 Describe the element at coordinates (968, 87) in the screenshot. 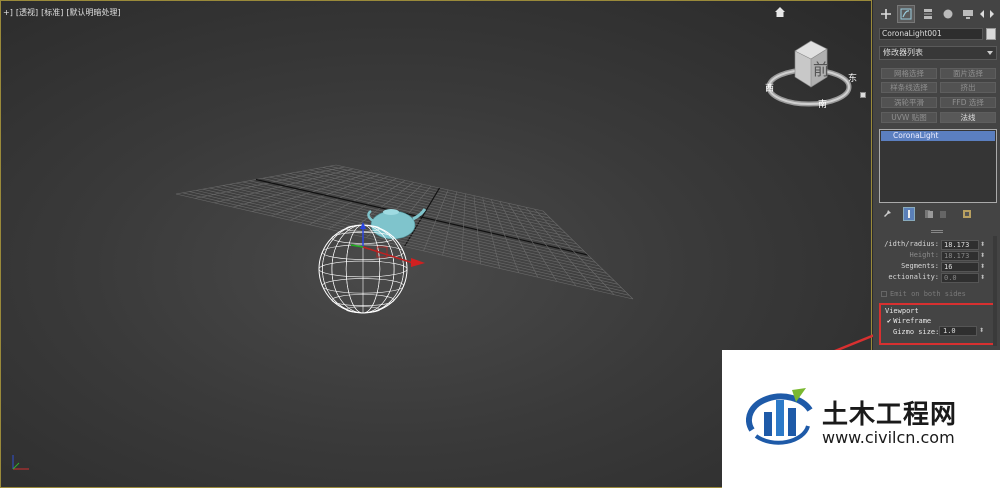

I see `modifier-button: 挤出` at that location.